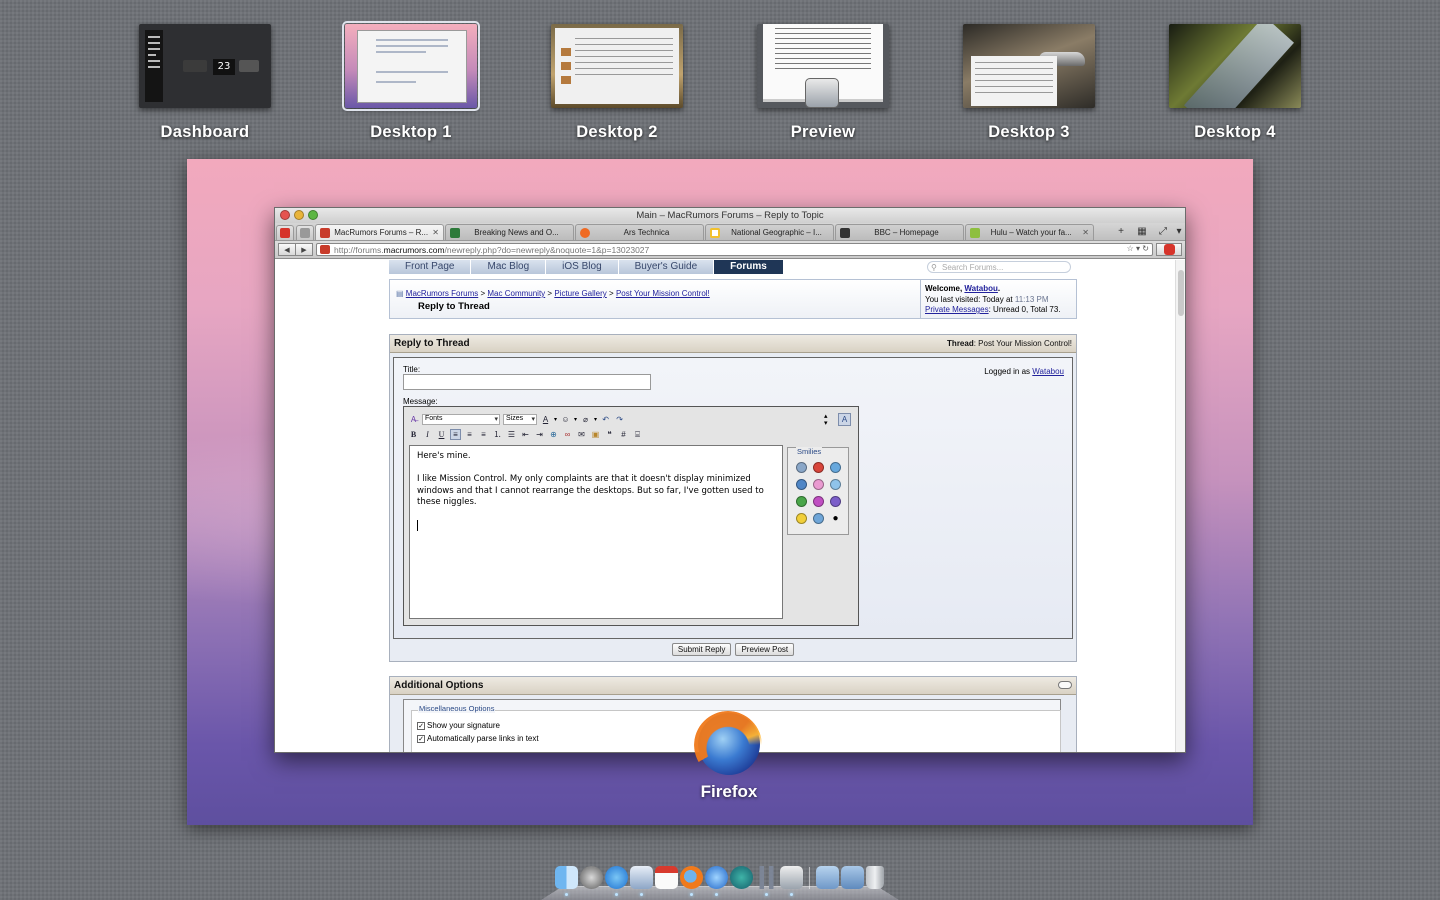 The width and height of the screenshot is (1440, 900). Describe the element at coordinates (553, 434) in the screenshot. I see `insert-link-icon: ⊕` at that location.